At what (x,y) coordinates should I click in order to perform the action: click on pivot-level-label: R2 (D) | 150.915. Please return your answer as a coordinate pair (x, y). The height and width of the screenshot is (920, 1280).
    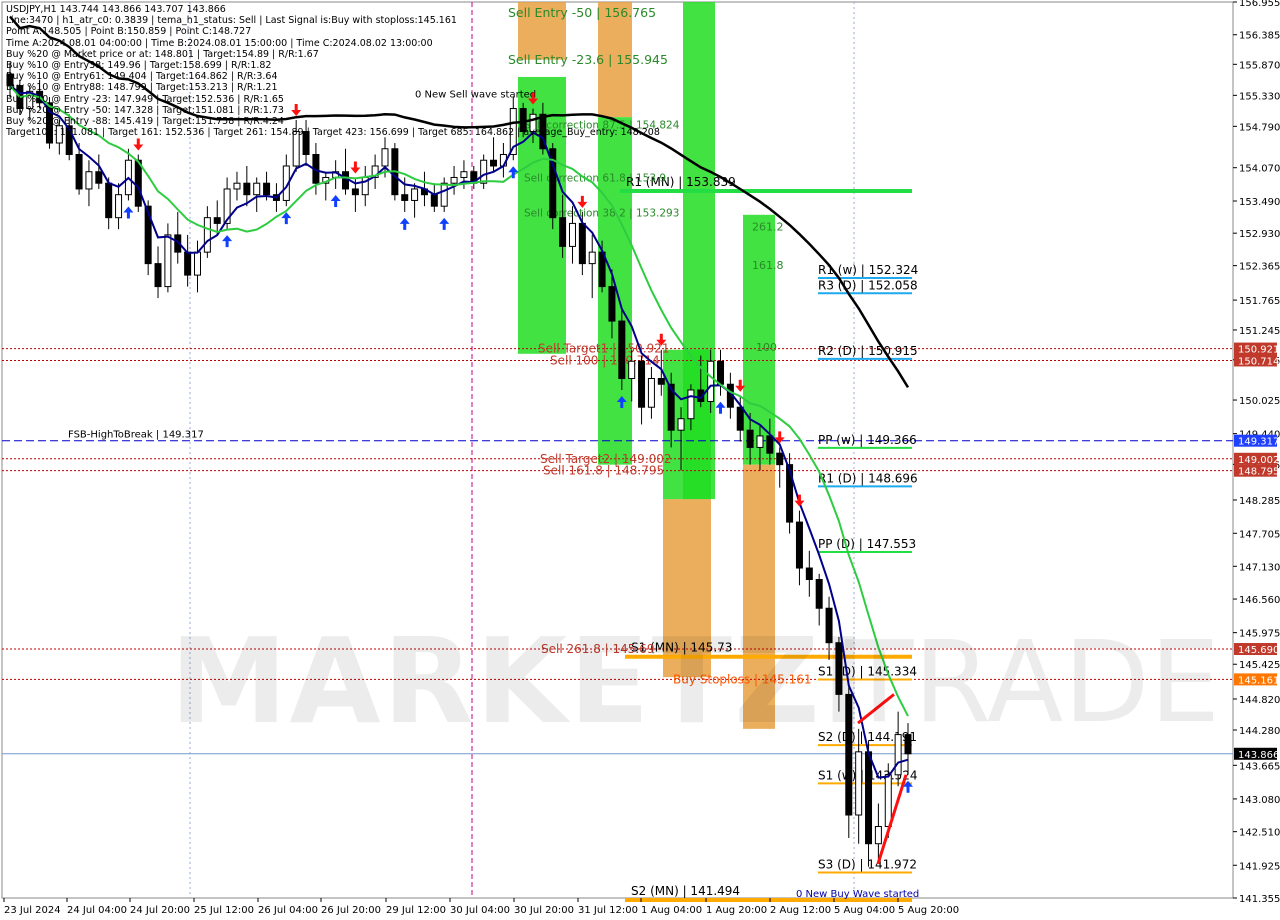
    Looking at the image, I should click on (868, 351).